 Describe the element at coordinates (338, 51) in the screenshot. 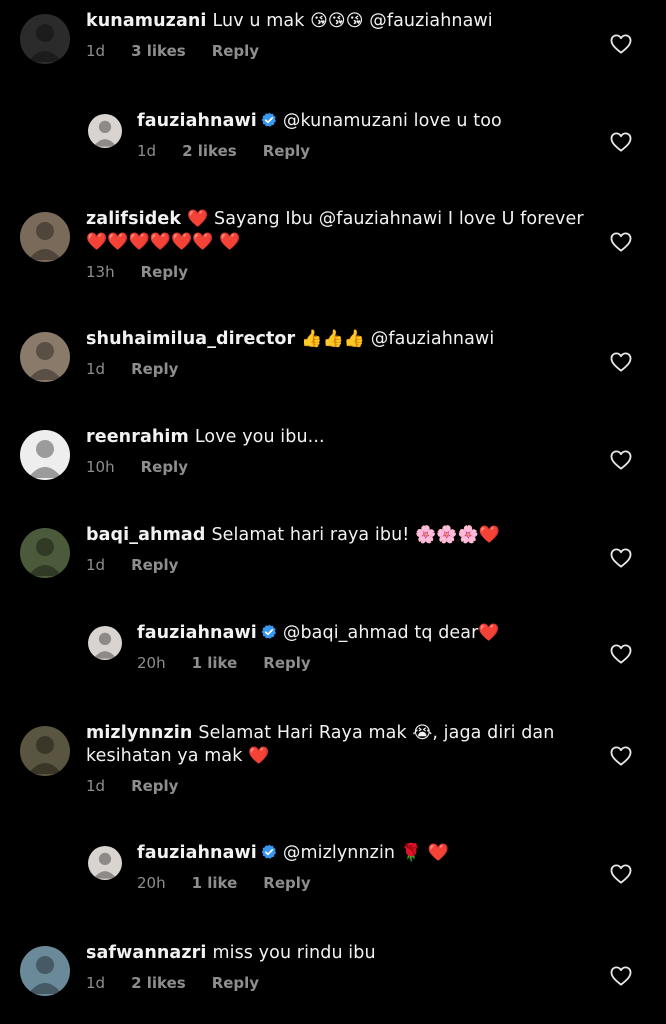

I see `comment-meta: 1d 3 likes Reply` at that location.